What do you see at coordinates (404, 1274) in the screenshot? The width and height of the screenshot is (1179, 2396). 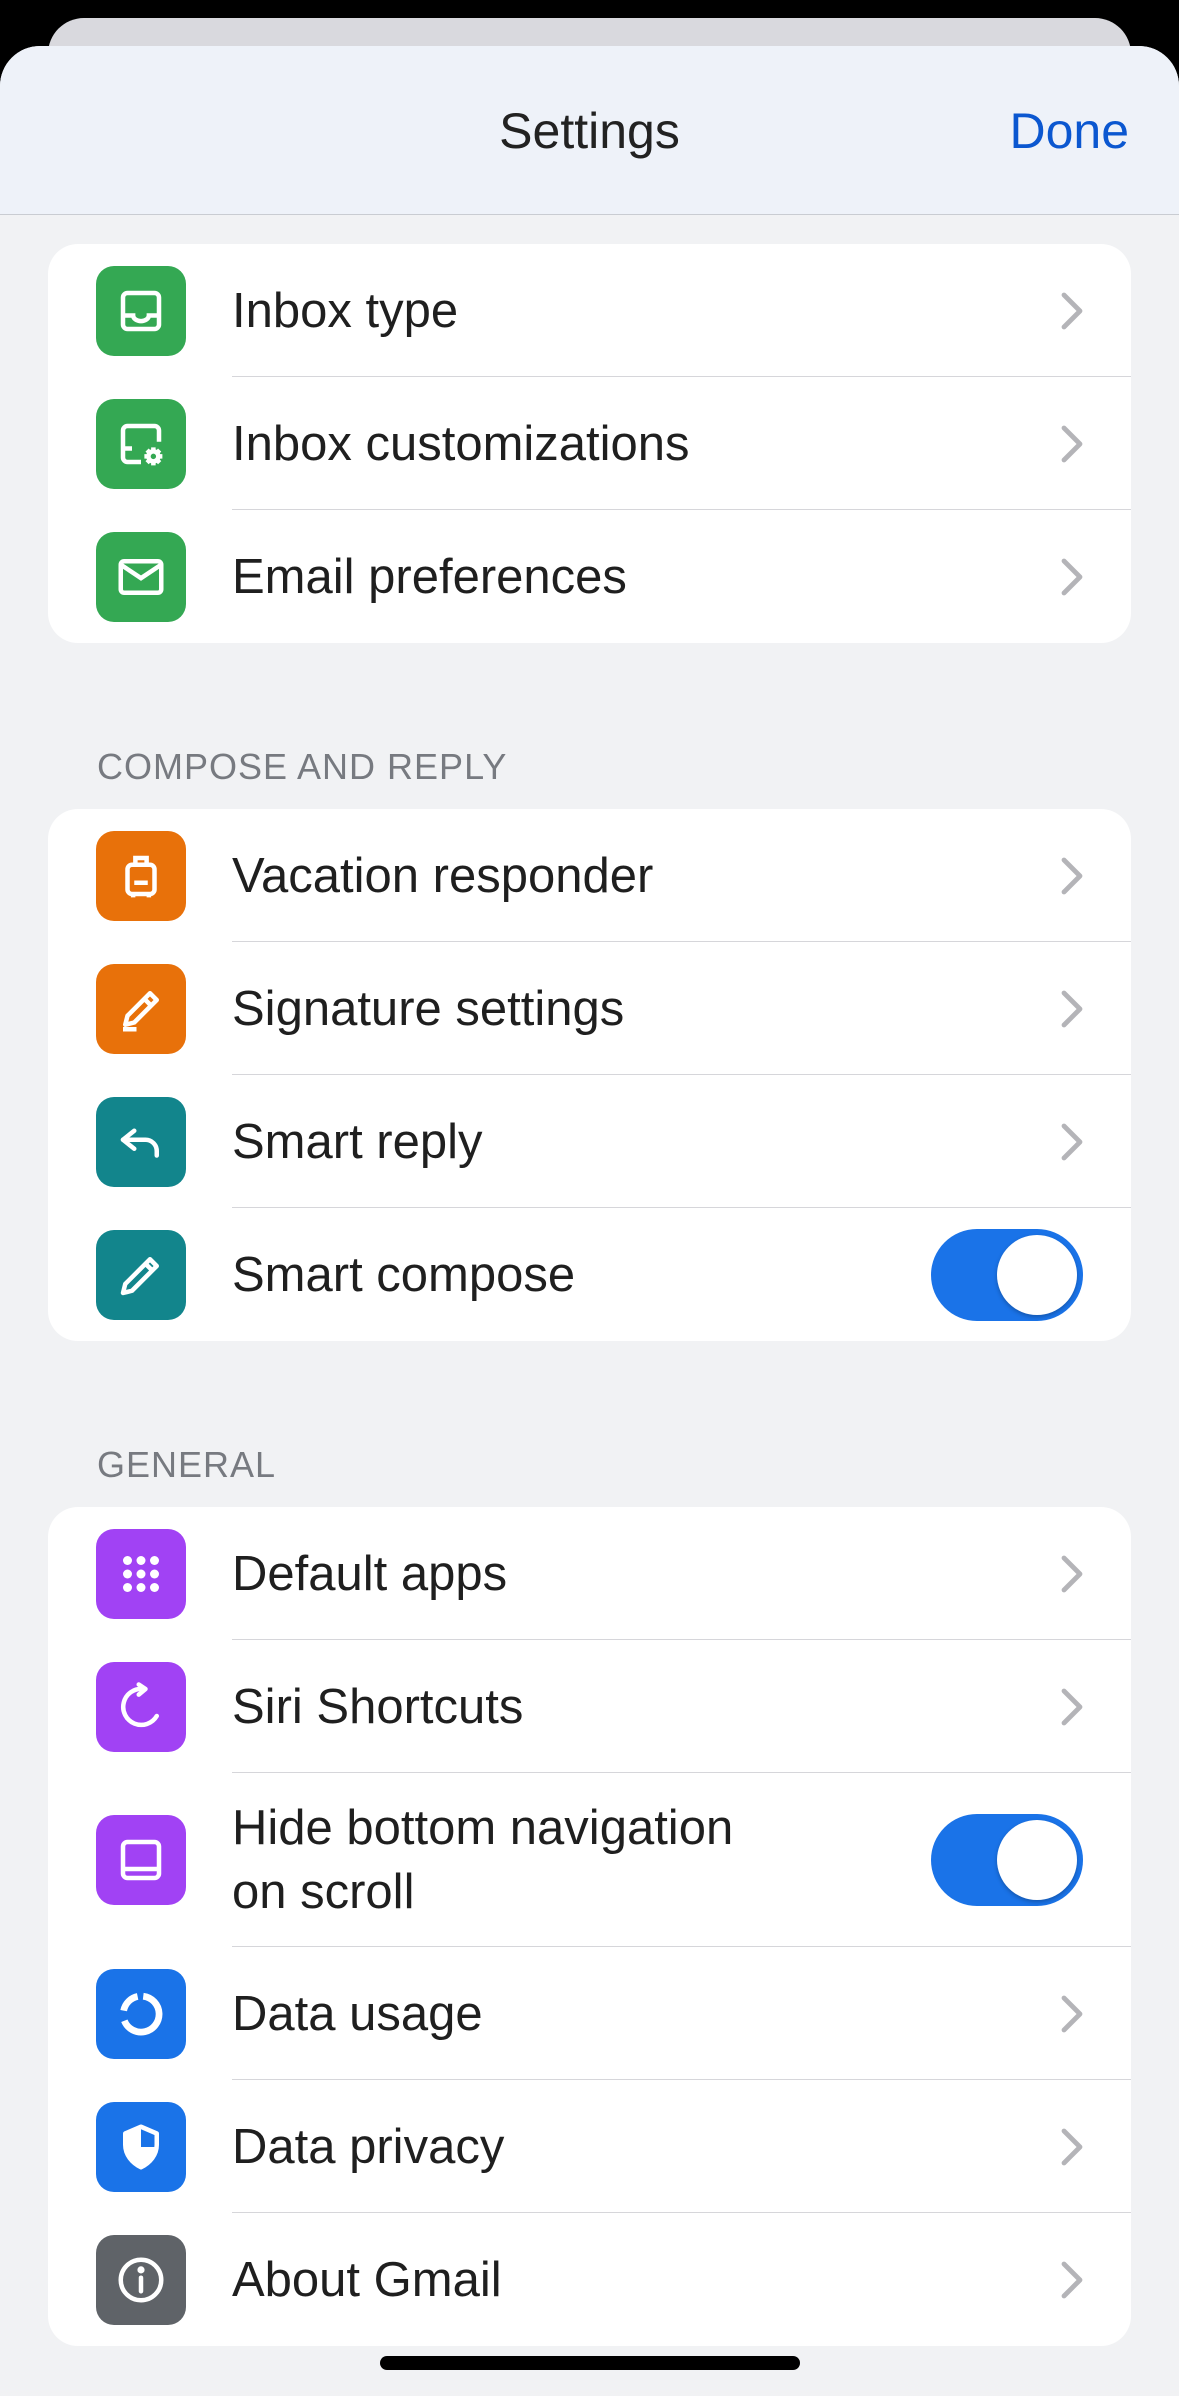 I see `row-label: Smart compose` at bounding box center [404, 1274].